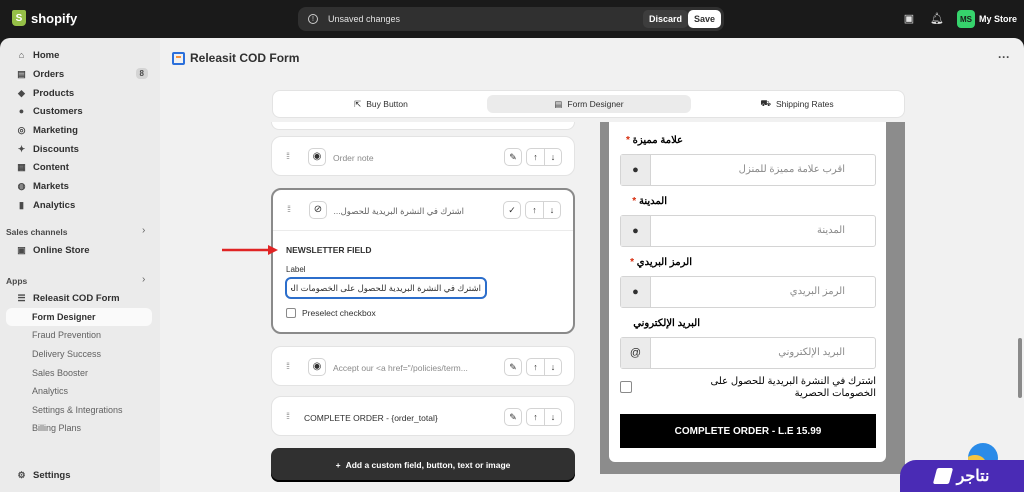  What do you see at coordinates (46, 55) in the screenshot?
I see `sidebar-item-label: Home` at bounding box center [46, 55].